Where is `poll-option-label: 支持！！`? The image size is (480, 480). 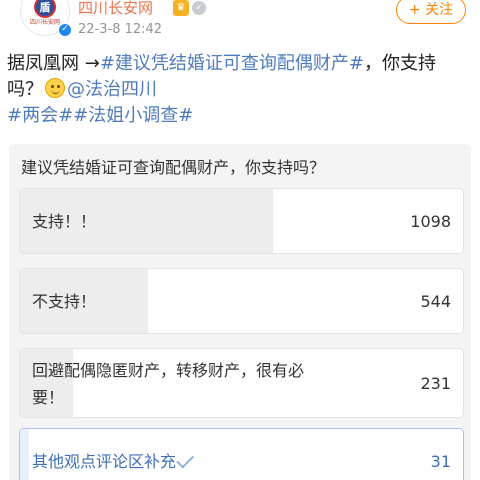 poll-option-label: 支持！！ is located at coordinates (64, 221).